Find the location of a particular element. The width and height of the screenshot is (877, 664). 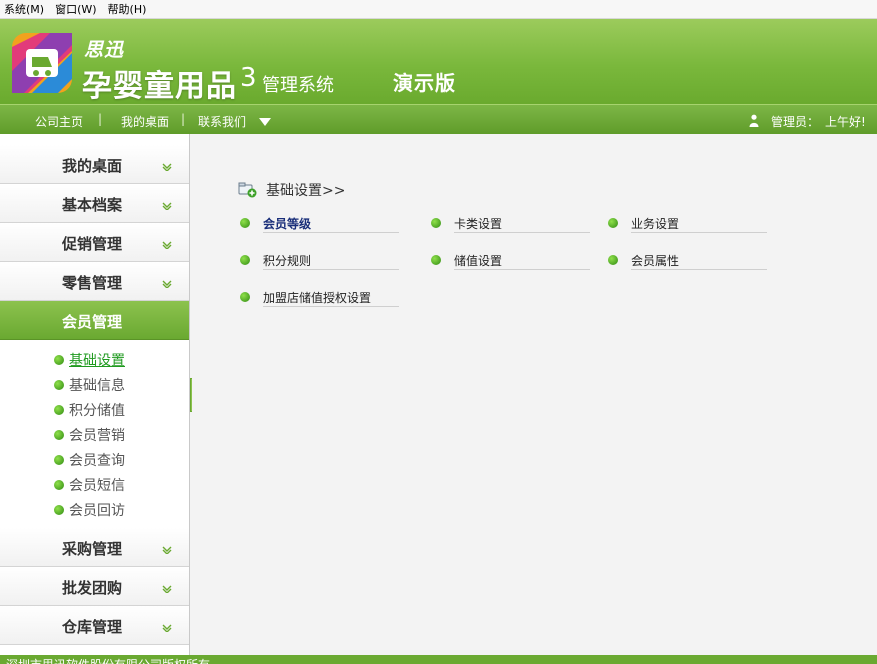

submenu-label: 会员回访 is located at coordinates (97, 511).